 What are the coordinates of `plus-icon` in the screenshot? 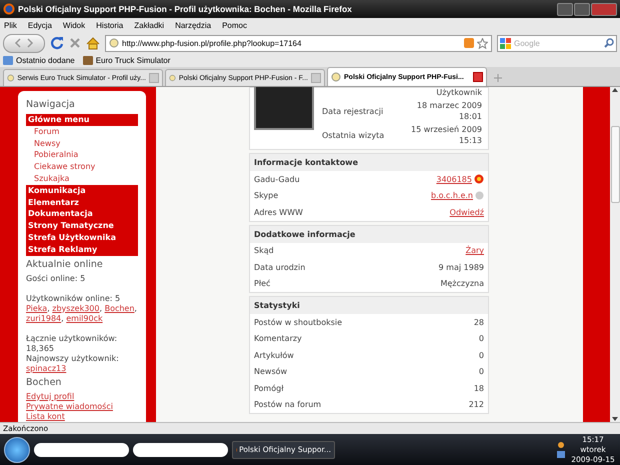 It's located at (498, 78).